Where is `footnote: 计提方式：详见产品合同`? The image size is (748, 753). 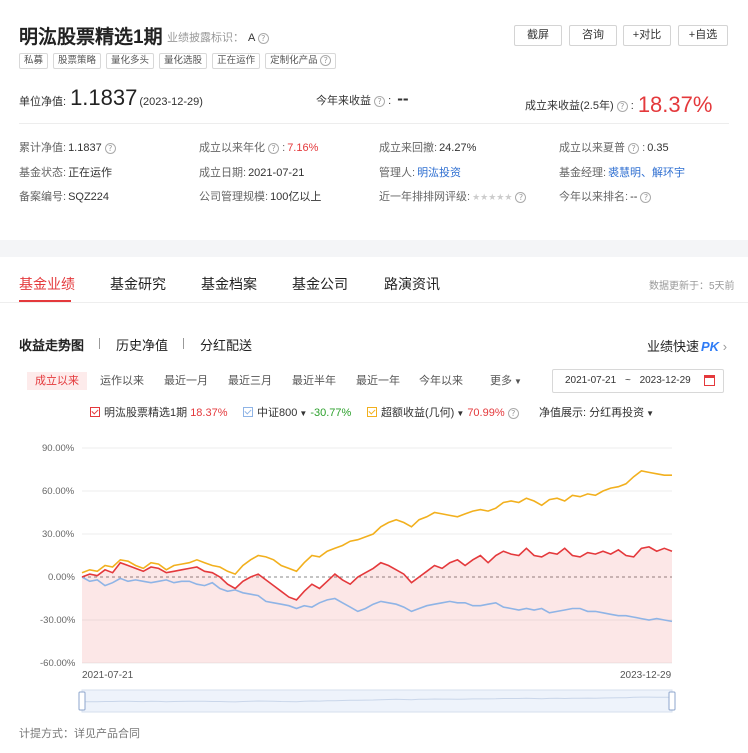
footnote: 计提方式：详见产品合同 is located at coordinates (79, 734).